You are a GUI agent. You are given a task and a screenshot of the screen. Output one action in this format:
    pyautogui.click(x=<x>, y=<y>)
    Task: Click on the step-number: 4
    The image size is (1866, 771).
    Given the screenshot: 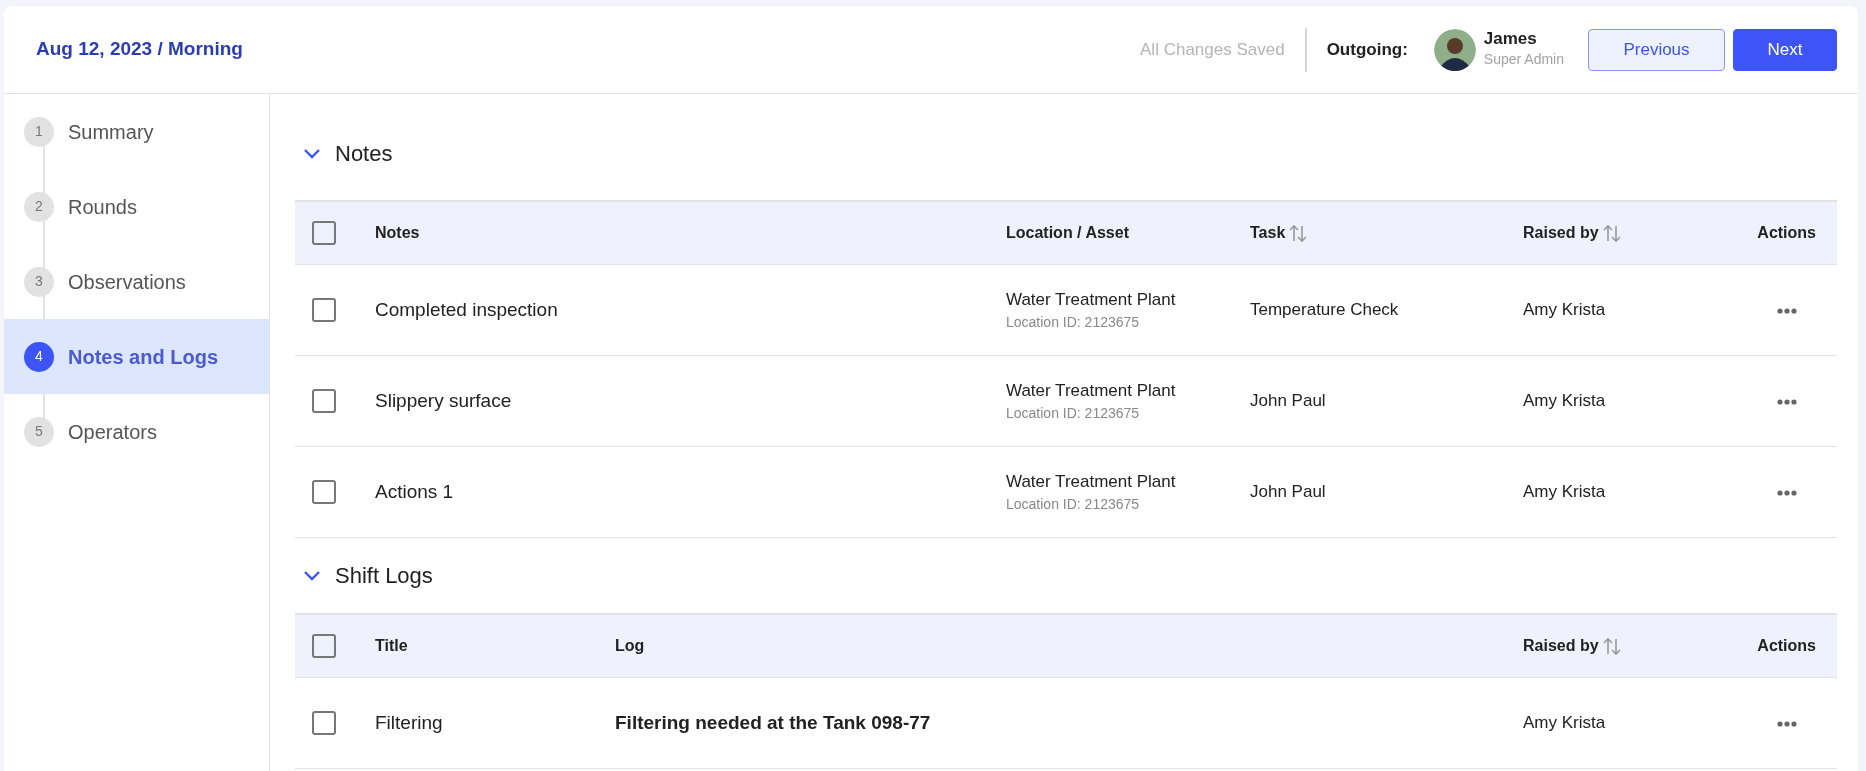 What is the action you would take?
    pyautogui.click(x=39, y=356)
    